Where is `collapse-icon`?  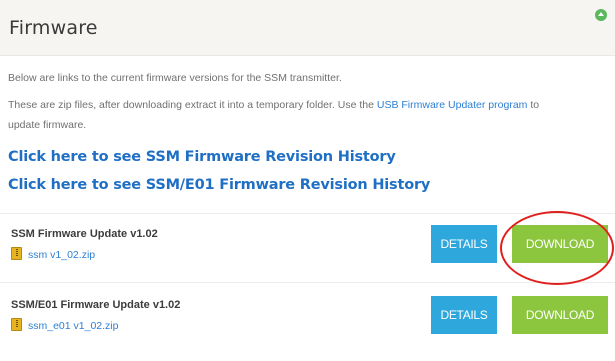 collapse-icon is located at coordinates (601, 15).